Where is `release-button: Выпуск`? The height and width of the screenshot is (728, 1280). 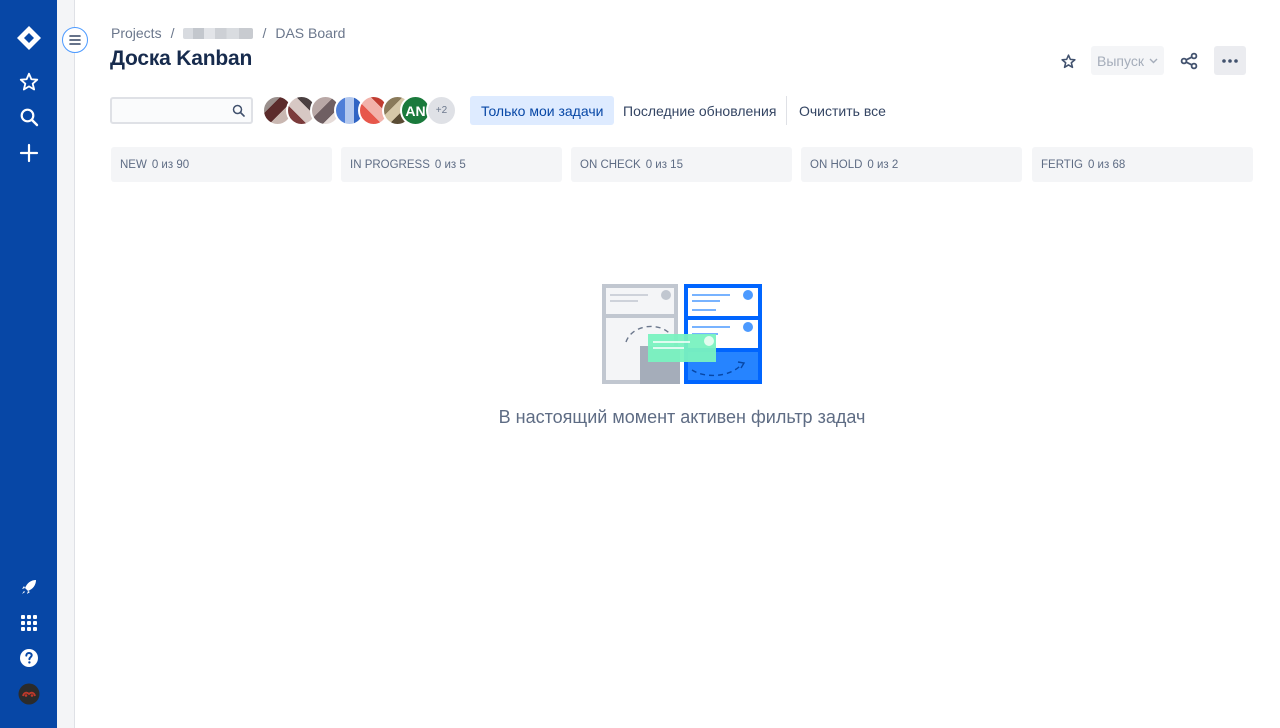
release-button: Выпуск is located at coordinates (1127, 60).